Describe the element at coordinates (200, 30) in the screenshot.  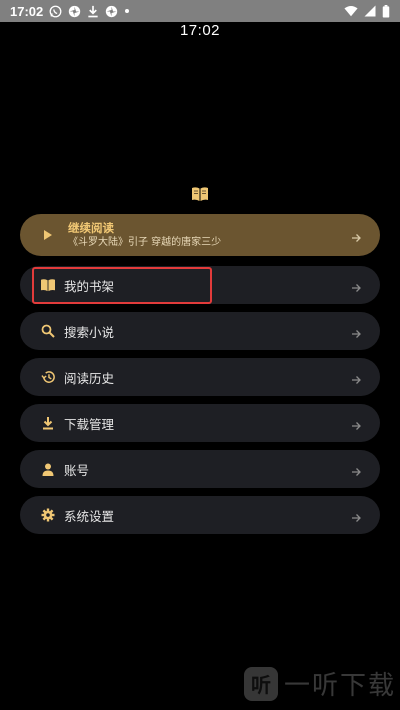
I see `clock: 17:02` at that location.